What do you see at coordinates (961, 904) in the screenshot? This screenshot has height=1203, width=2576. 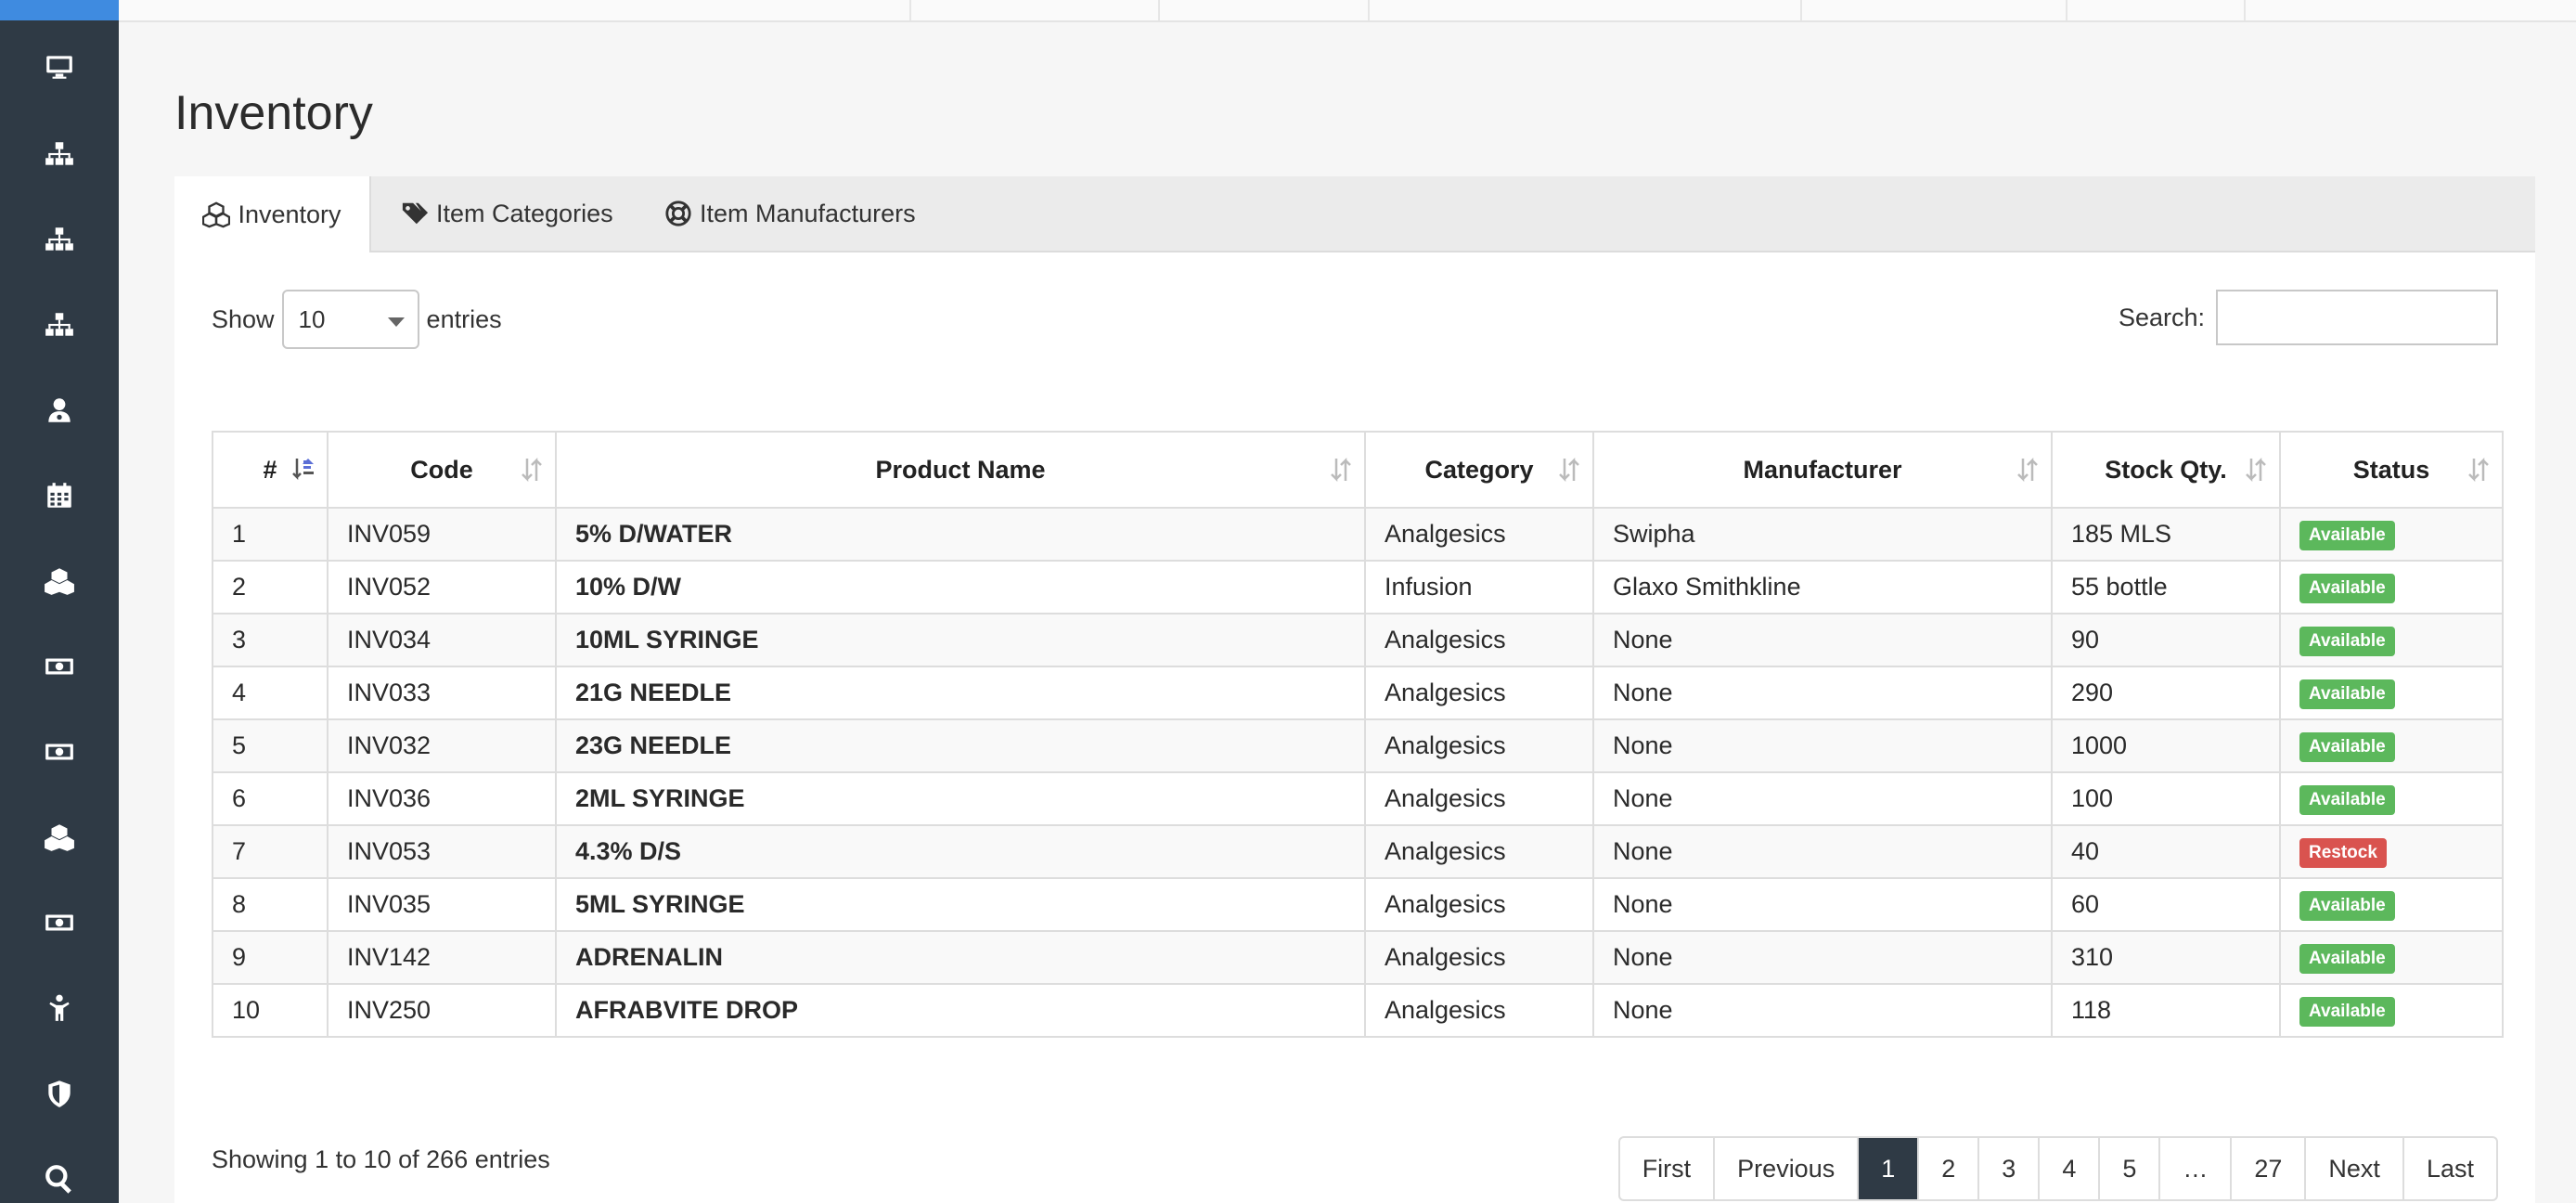 I see `cell-product: 5ML SYRINGE` at bounding box center [961, 904].